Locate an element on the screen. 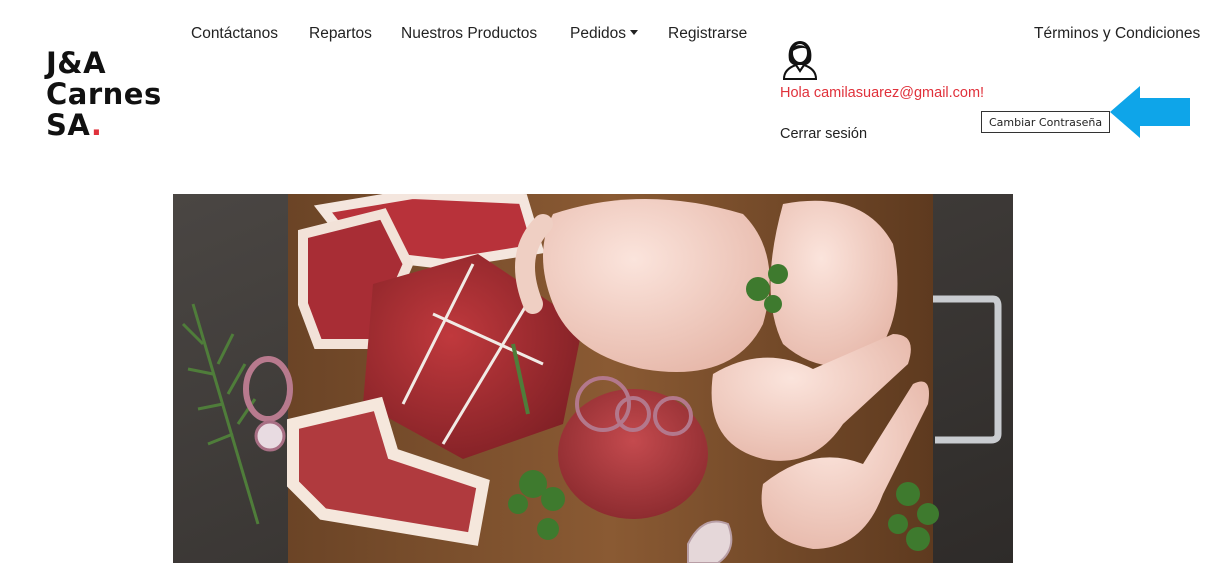  nav-orders-dropdown: Pedidos is located at coordinates (604, 34).